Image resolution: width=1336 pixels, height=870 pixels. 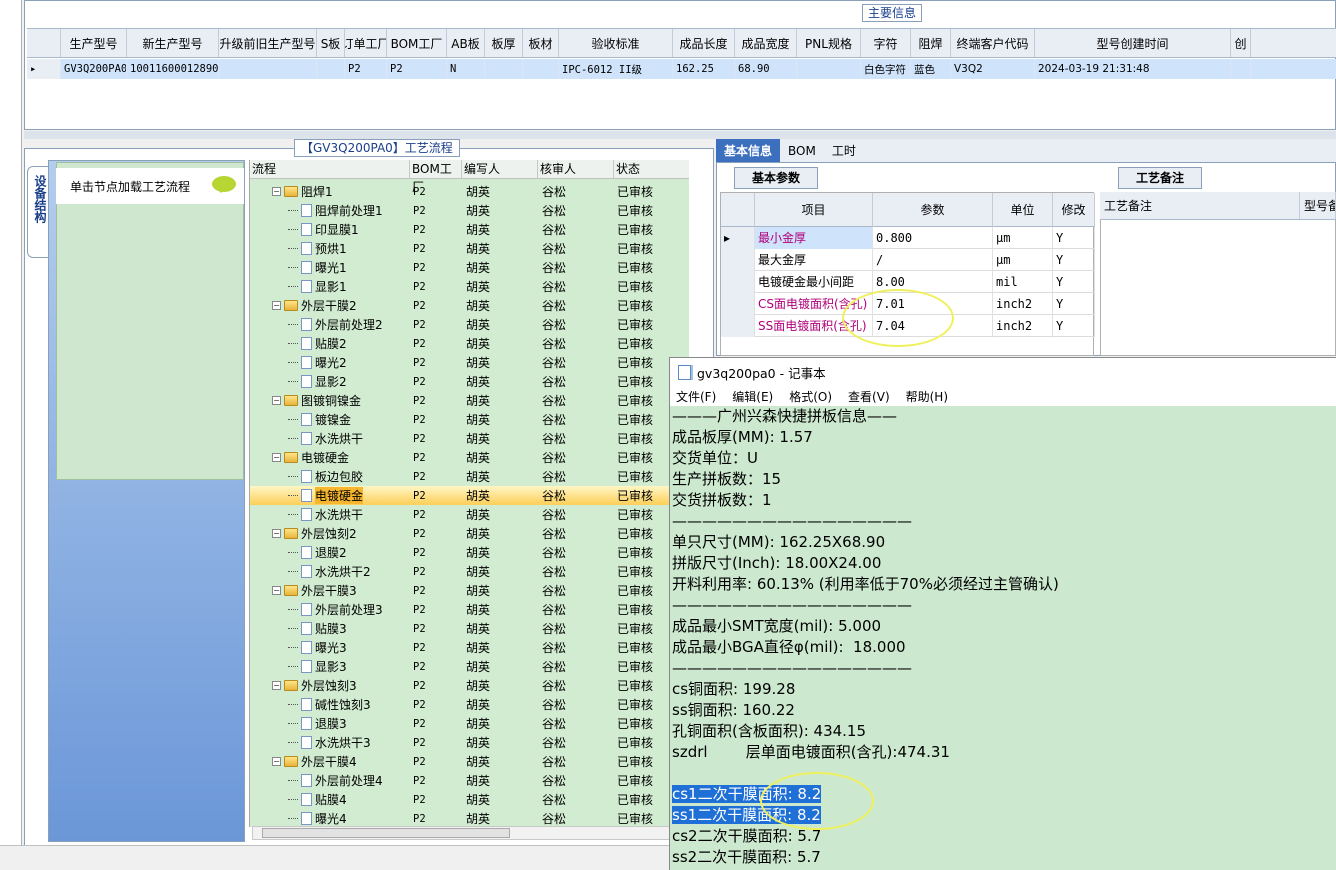 What do you see at coordinates (554, 211) in the screenshot?
I see `tree-reviewer: 谷松` at bounding box center [554, 211].